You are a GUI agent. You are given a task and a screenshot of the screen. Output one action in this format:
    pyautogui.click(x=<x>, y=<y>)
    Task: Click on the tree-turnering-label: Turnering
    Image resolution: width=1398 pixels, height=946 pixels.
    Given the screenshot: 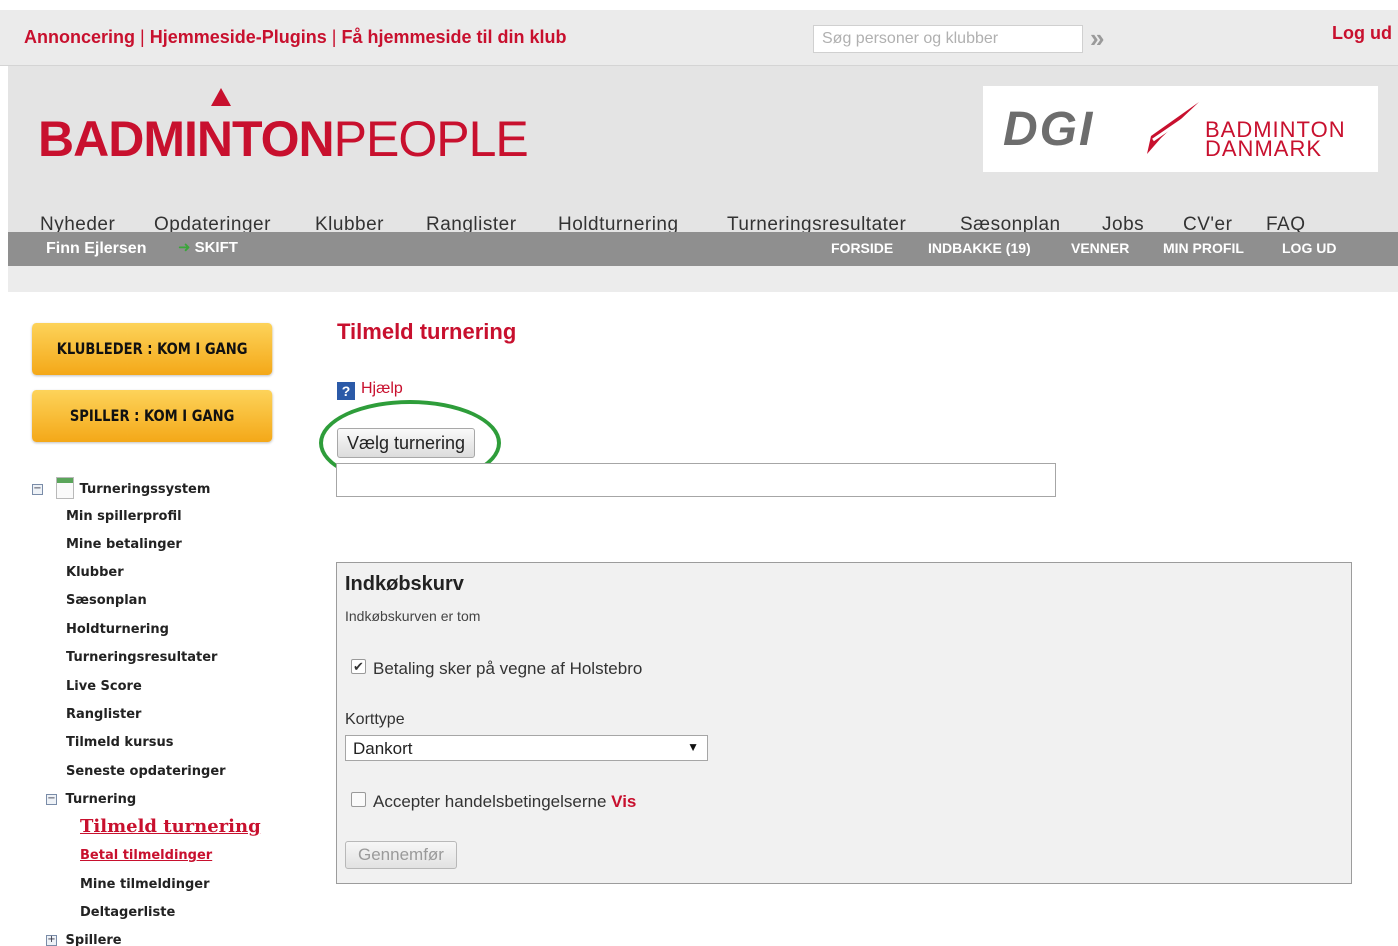 What is the action you would take?
    pyautogui.click(x=101, y=799)
    